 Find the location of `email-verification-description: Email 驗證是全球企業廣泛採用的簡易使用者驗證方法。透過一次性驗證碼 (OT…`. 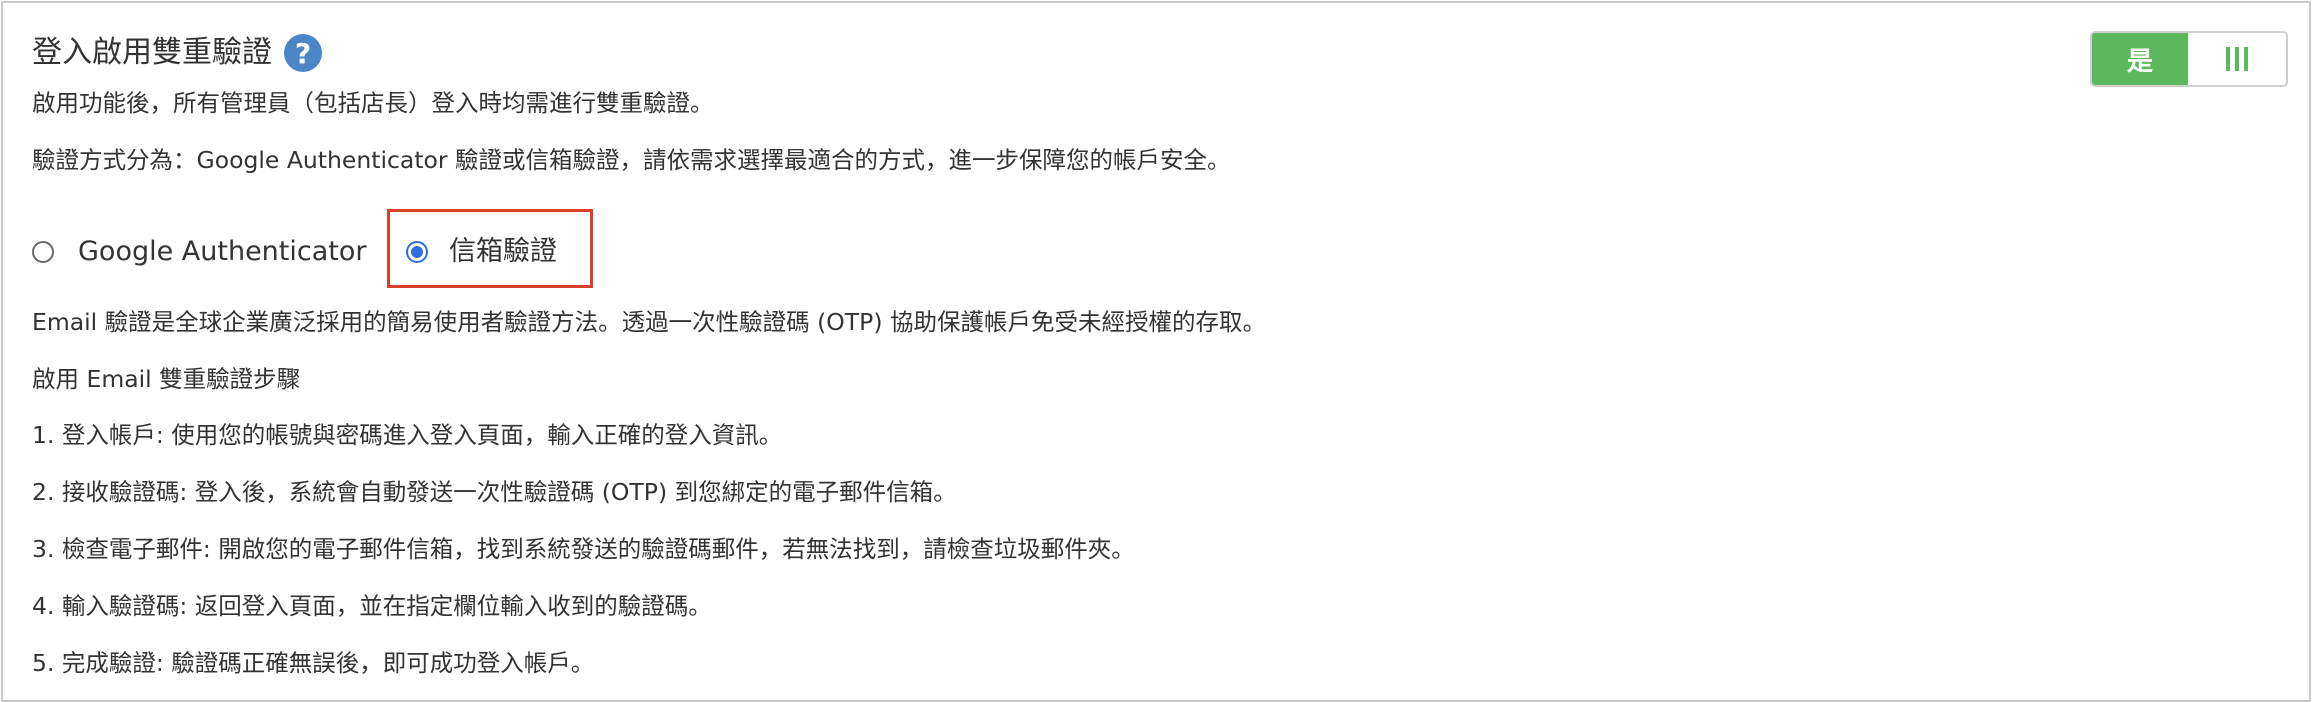

email-verification-description: Email 驗證是全球企業廣泛採用的簡易使用者驗證方法。透過一次性驗證碼 (OT… is located at coordinates (649, 322).